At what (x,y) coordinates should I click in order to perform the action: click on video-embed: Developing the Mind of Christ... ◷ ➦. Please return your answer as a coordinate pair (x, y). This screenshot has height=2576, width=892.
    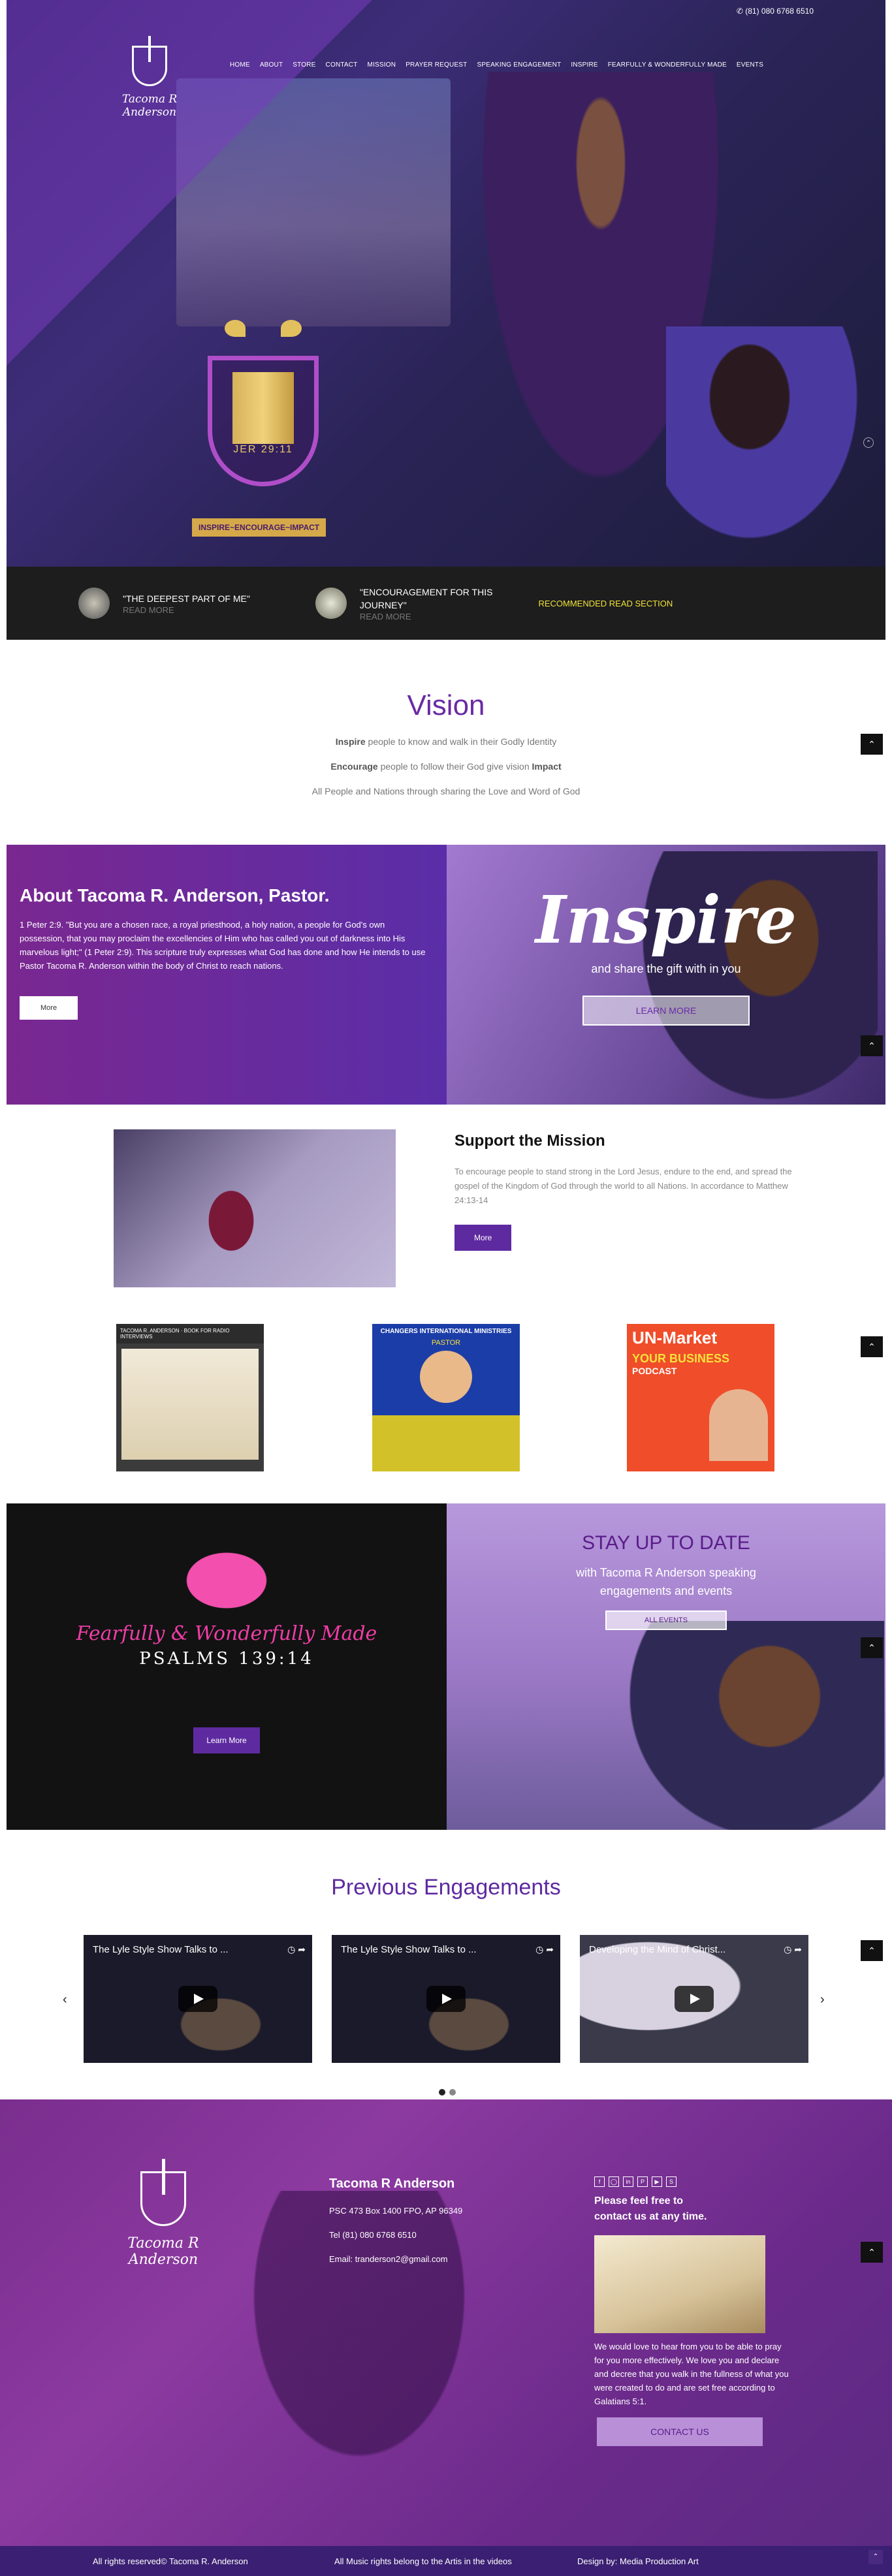
    Looking at the image, I should click on (694, 1999).